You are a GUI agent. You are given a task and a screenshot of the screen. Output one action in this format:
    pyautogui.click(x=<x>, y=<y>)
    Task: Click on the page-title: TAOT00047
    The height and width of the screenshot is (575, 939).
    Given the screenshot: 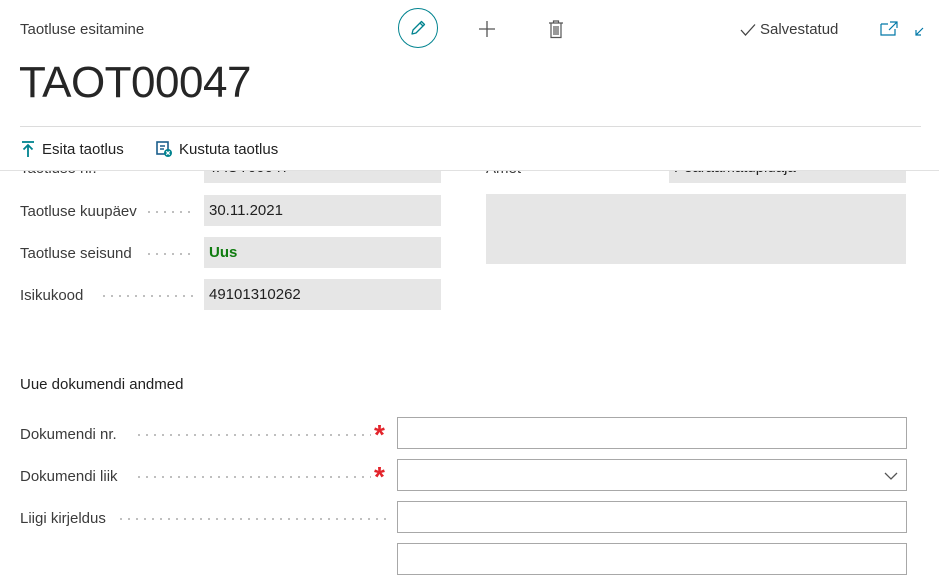 What is the action you would take?
    pyautogui.click(x=135, y=82)
    